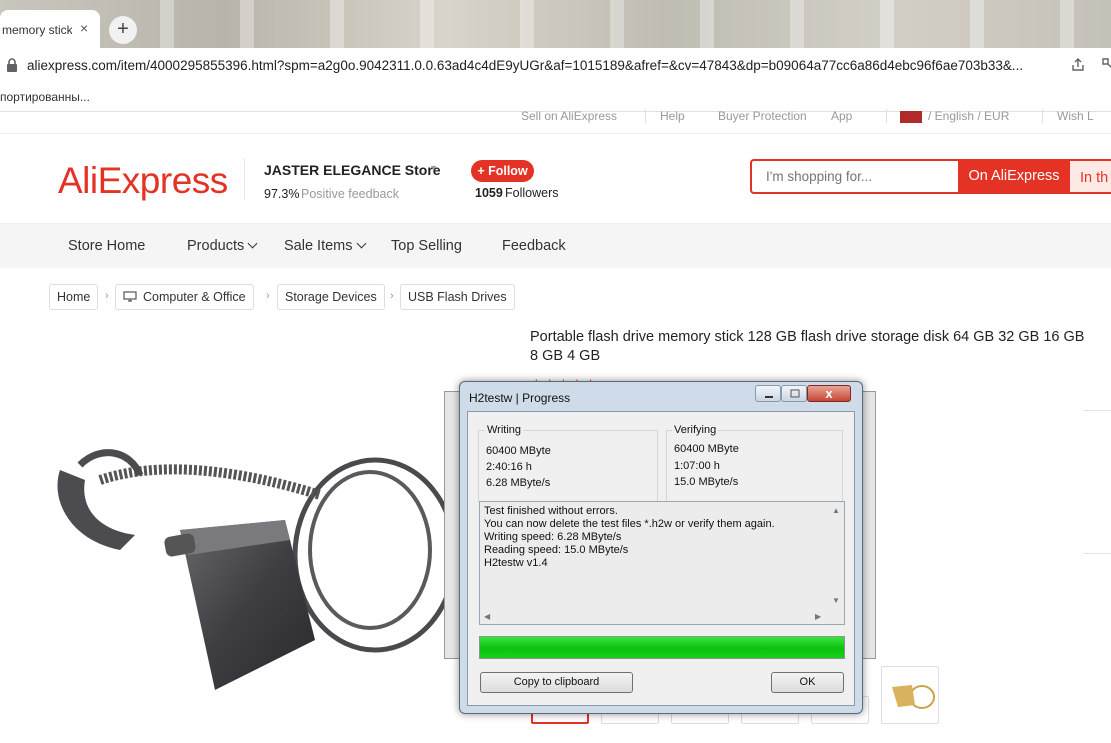  What do you see at coordinates (1075, 116) in the screenshot?
I see `wishlist-link: Wish L` at bounding box center [1075, 116].